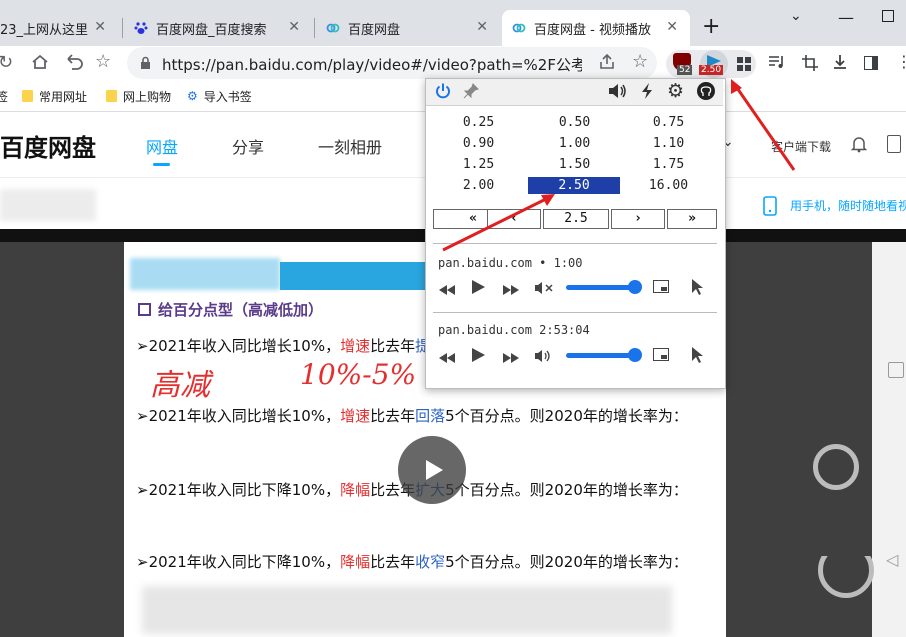  Describe the element at coordinates (495, 224) in the screenshot. I see `annotation-arrow-to-speed` at that location.